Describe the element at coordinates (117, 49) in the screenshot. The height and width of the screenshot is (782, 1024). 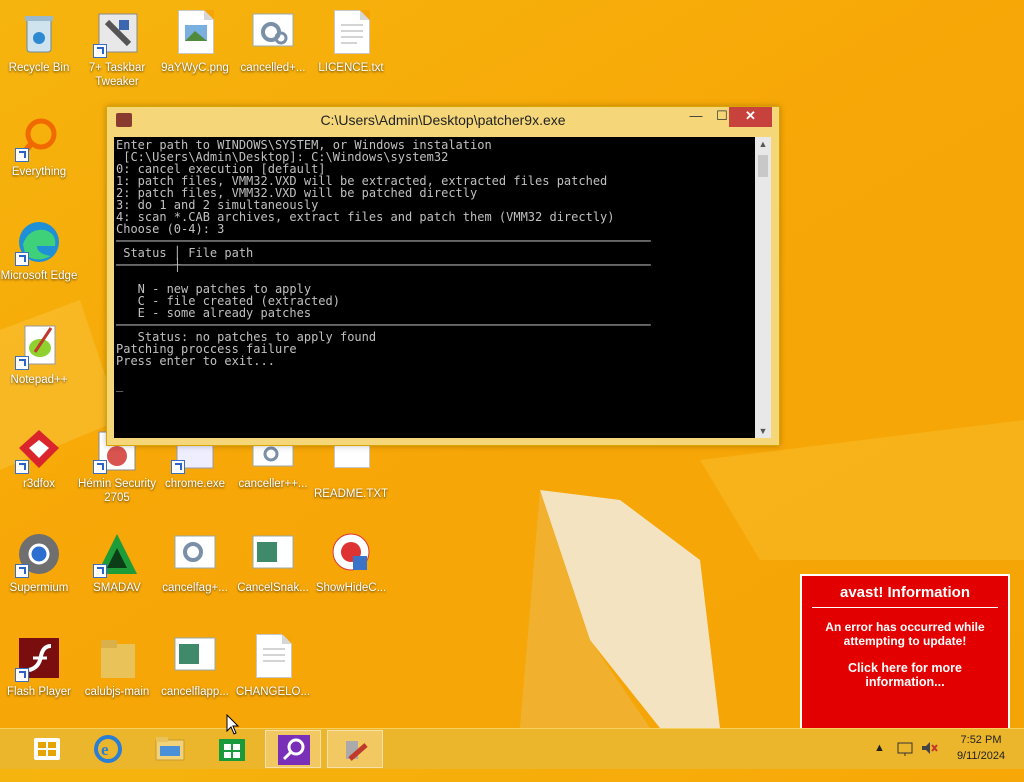
I see `taskbar-tweaker-icon: 7+ Taskbar Tweaker` at that location.